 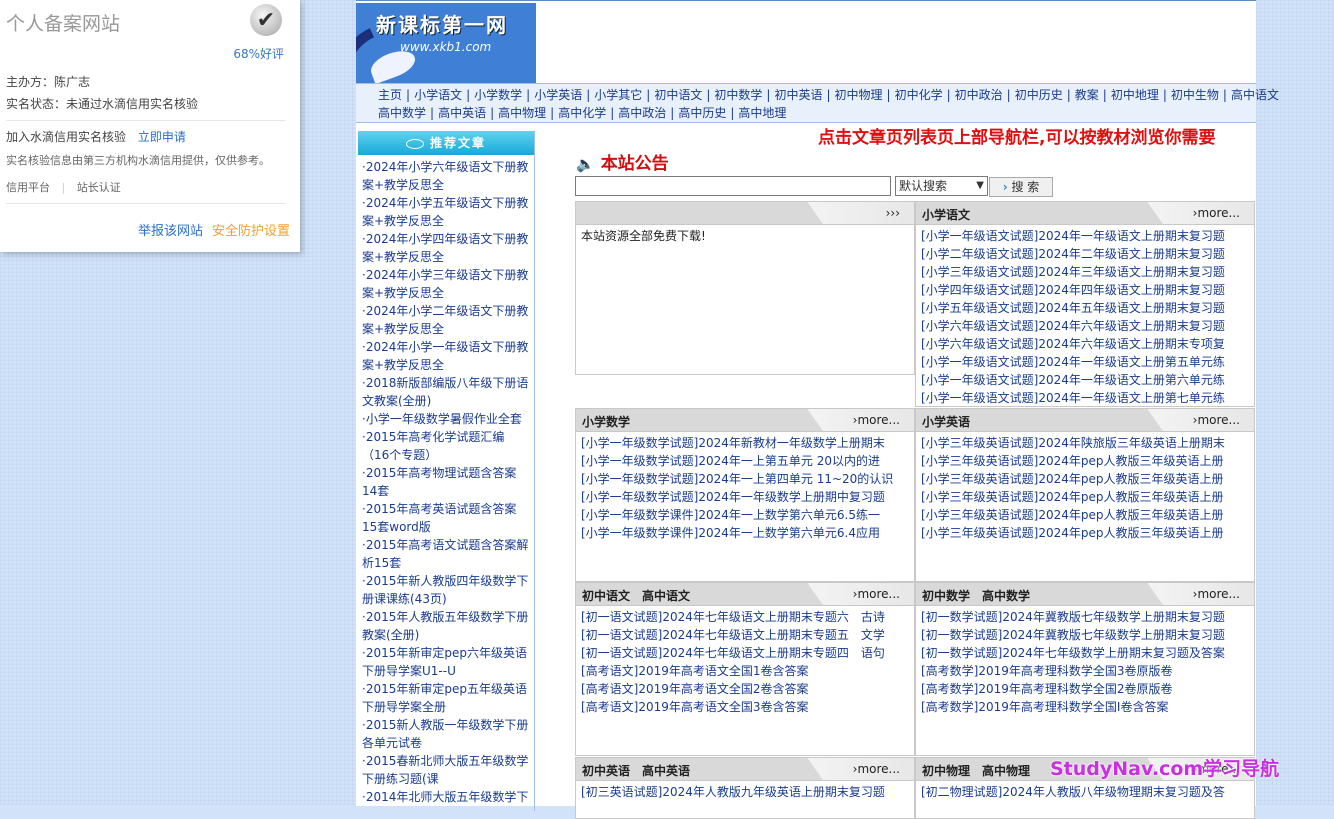 I want to click on recommend-item: ·2024年小学四年级语文下册教案+教学反思全, so click(x=446, y=248).